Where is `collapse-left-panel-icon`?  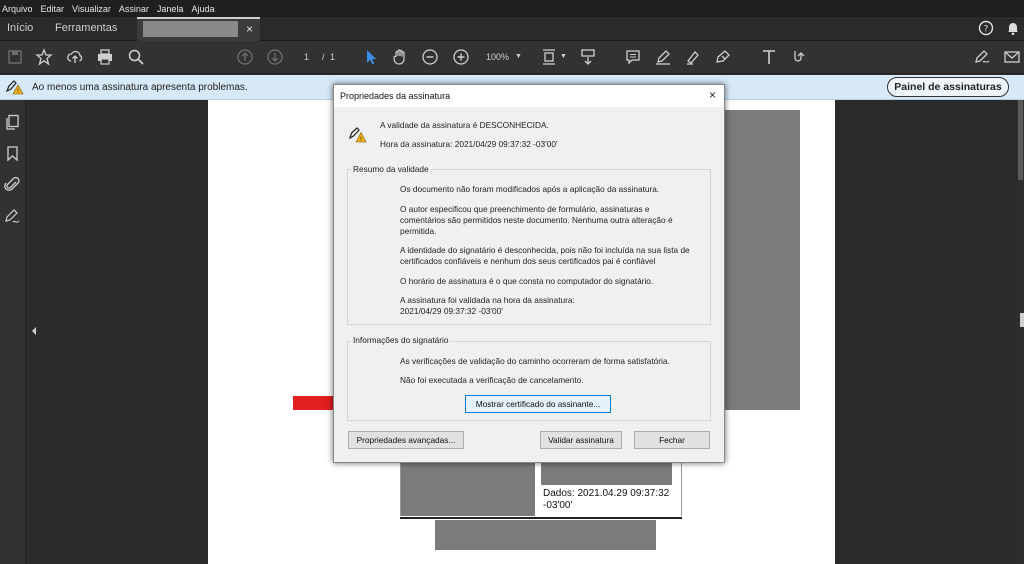 collapse-left-panel-icon is located at coordinates (34, 331).